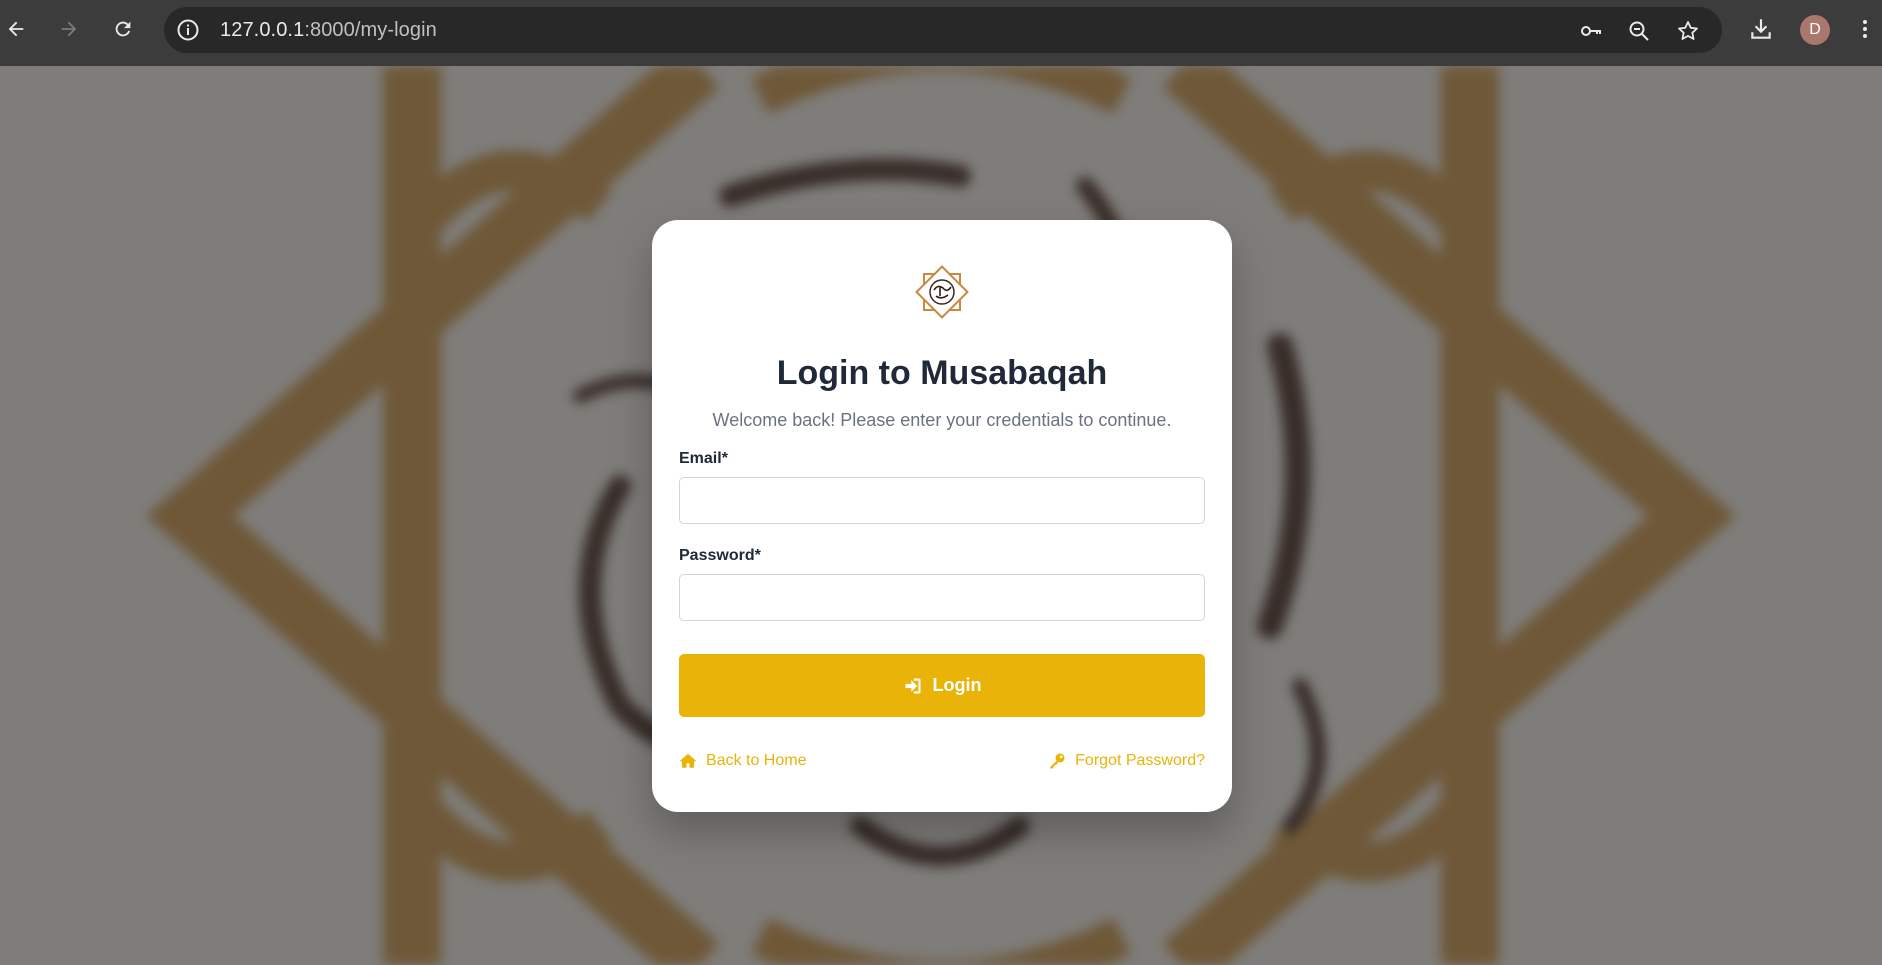  Describe the element at coordinates (370, 30) in the screenshot. I see `url-path: :8000/my-login` at that location.